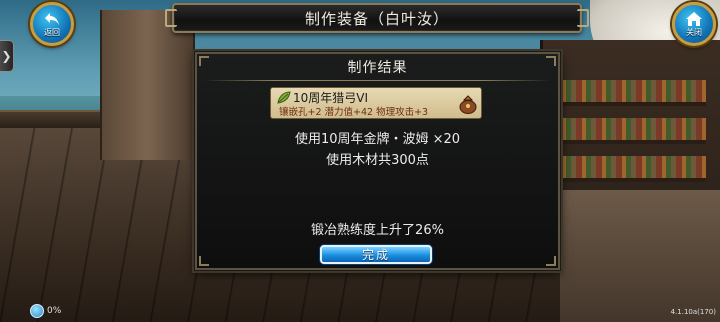 This screenshot has width=720, height=322. I want to click on dialog-title: 制作结果, so click(377, 68).